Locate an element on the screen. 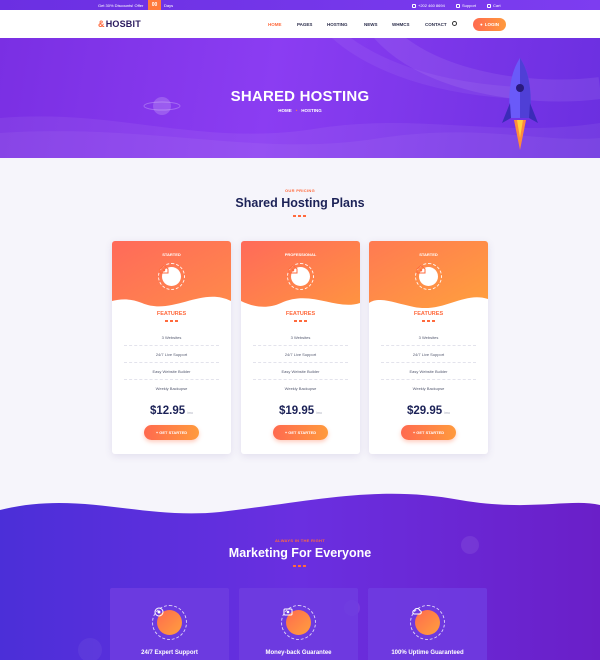  feature-card-money-back: Money-back Guarantee is located at coordinates (298, 624).